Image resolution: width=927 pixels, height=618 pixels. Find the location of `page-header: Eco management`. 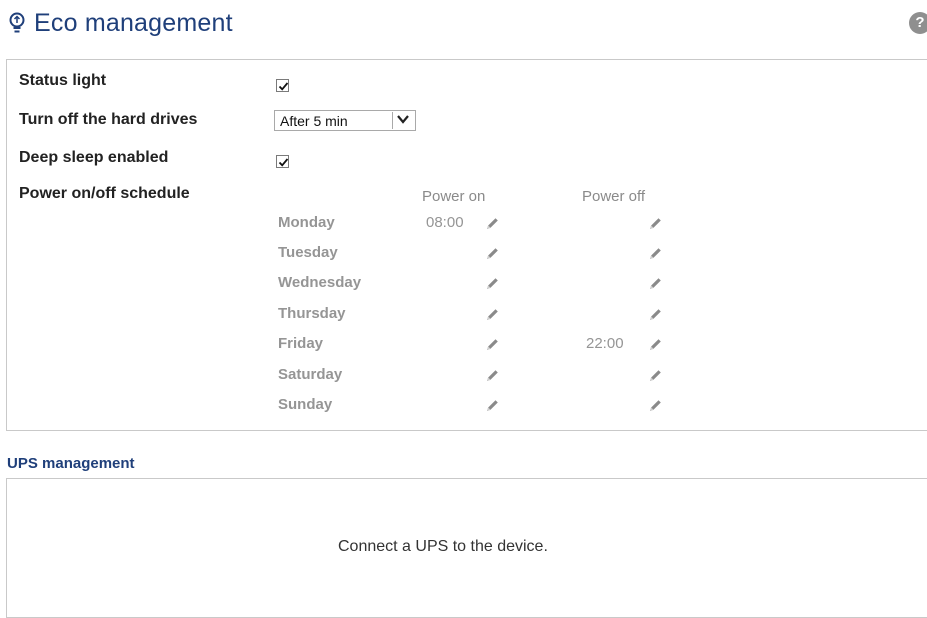

page-header: Eco management is located at coordinates (120, 23).